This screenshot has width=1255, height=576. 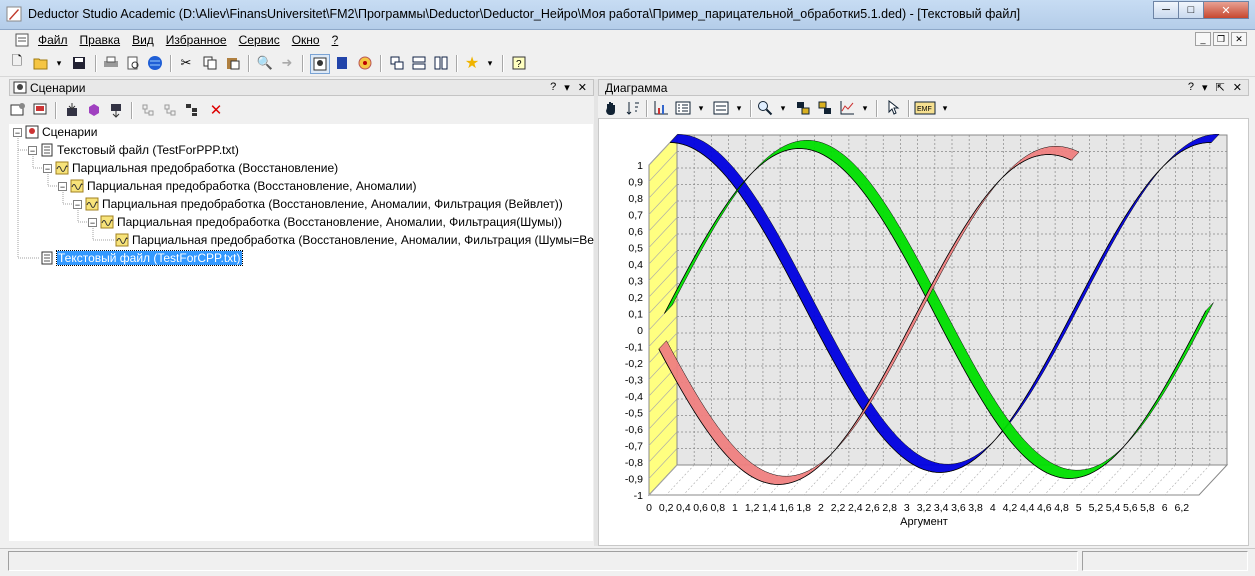 I want to click on chart-type-icon, so click(x=803, y=108).